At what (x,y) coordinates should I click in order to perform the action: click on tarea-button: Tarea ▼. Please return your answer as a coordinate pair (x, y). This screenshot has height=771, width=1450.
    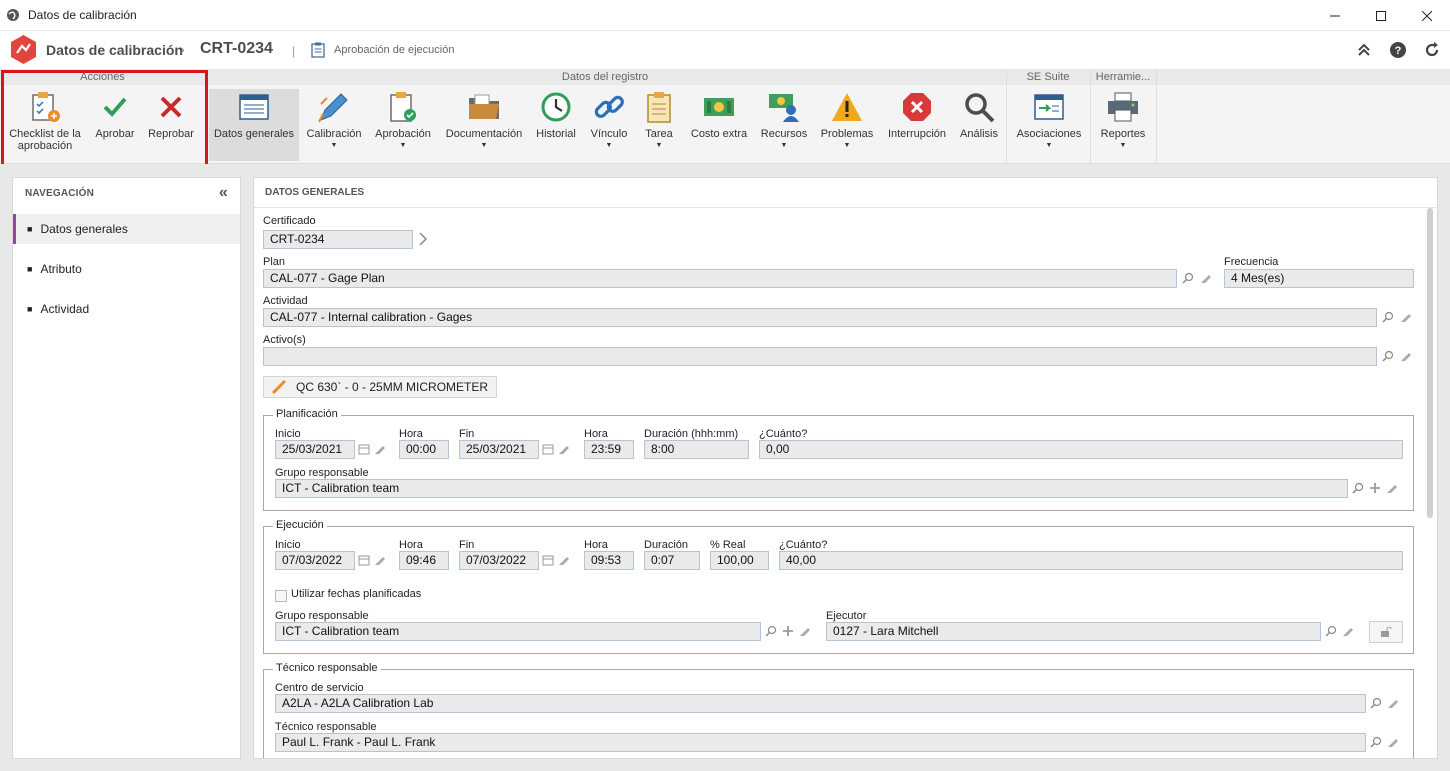
    Looking at the image, I should click on (659, 125).